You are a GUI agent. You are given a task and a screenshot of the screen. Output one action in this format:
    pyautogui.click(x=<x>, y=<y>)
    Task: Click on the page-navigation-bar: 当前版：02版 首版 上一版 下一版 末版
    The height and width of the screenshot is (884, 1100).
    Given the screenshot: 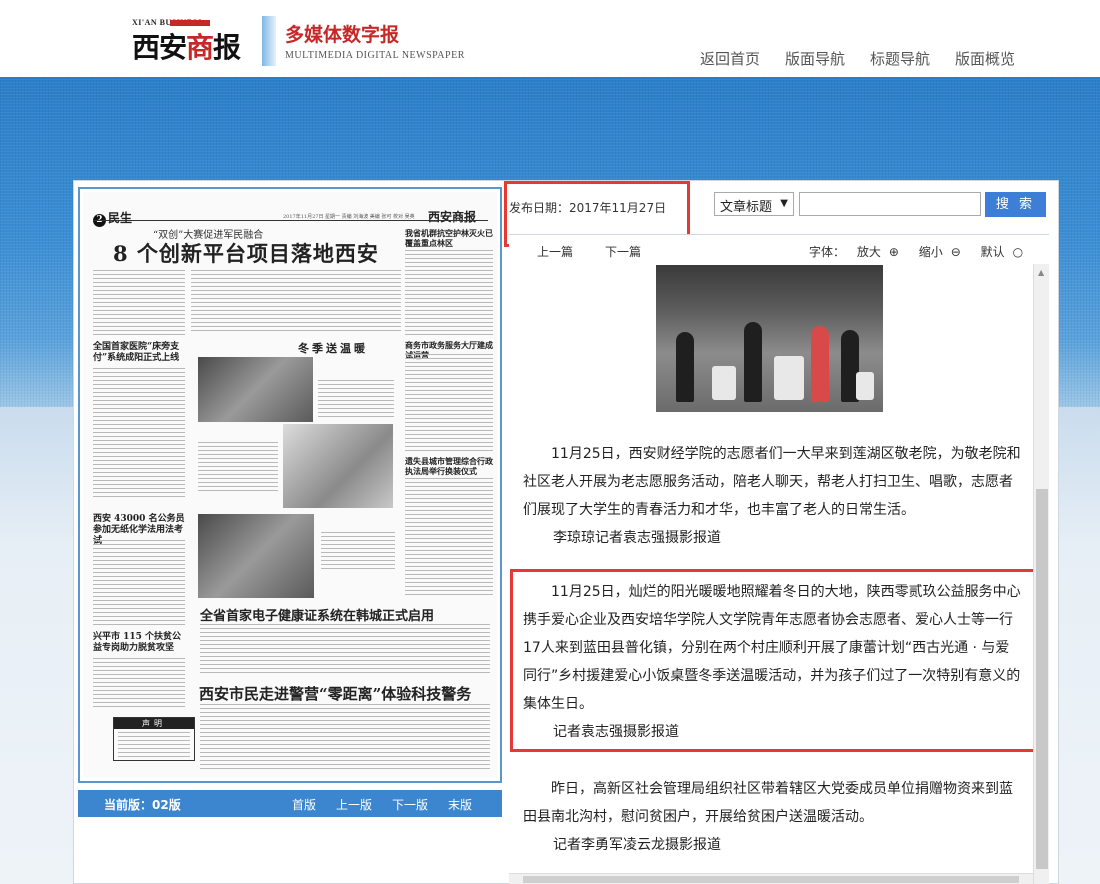 What is the action you would take?
    pyautogui.click(x=290, y=803)
    